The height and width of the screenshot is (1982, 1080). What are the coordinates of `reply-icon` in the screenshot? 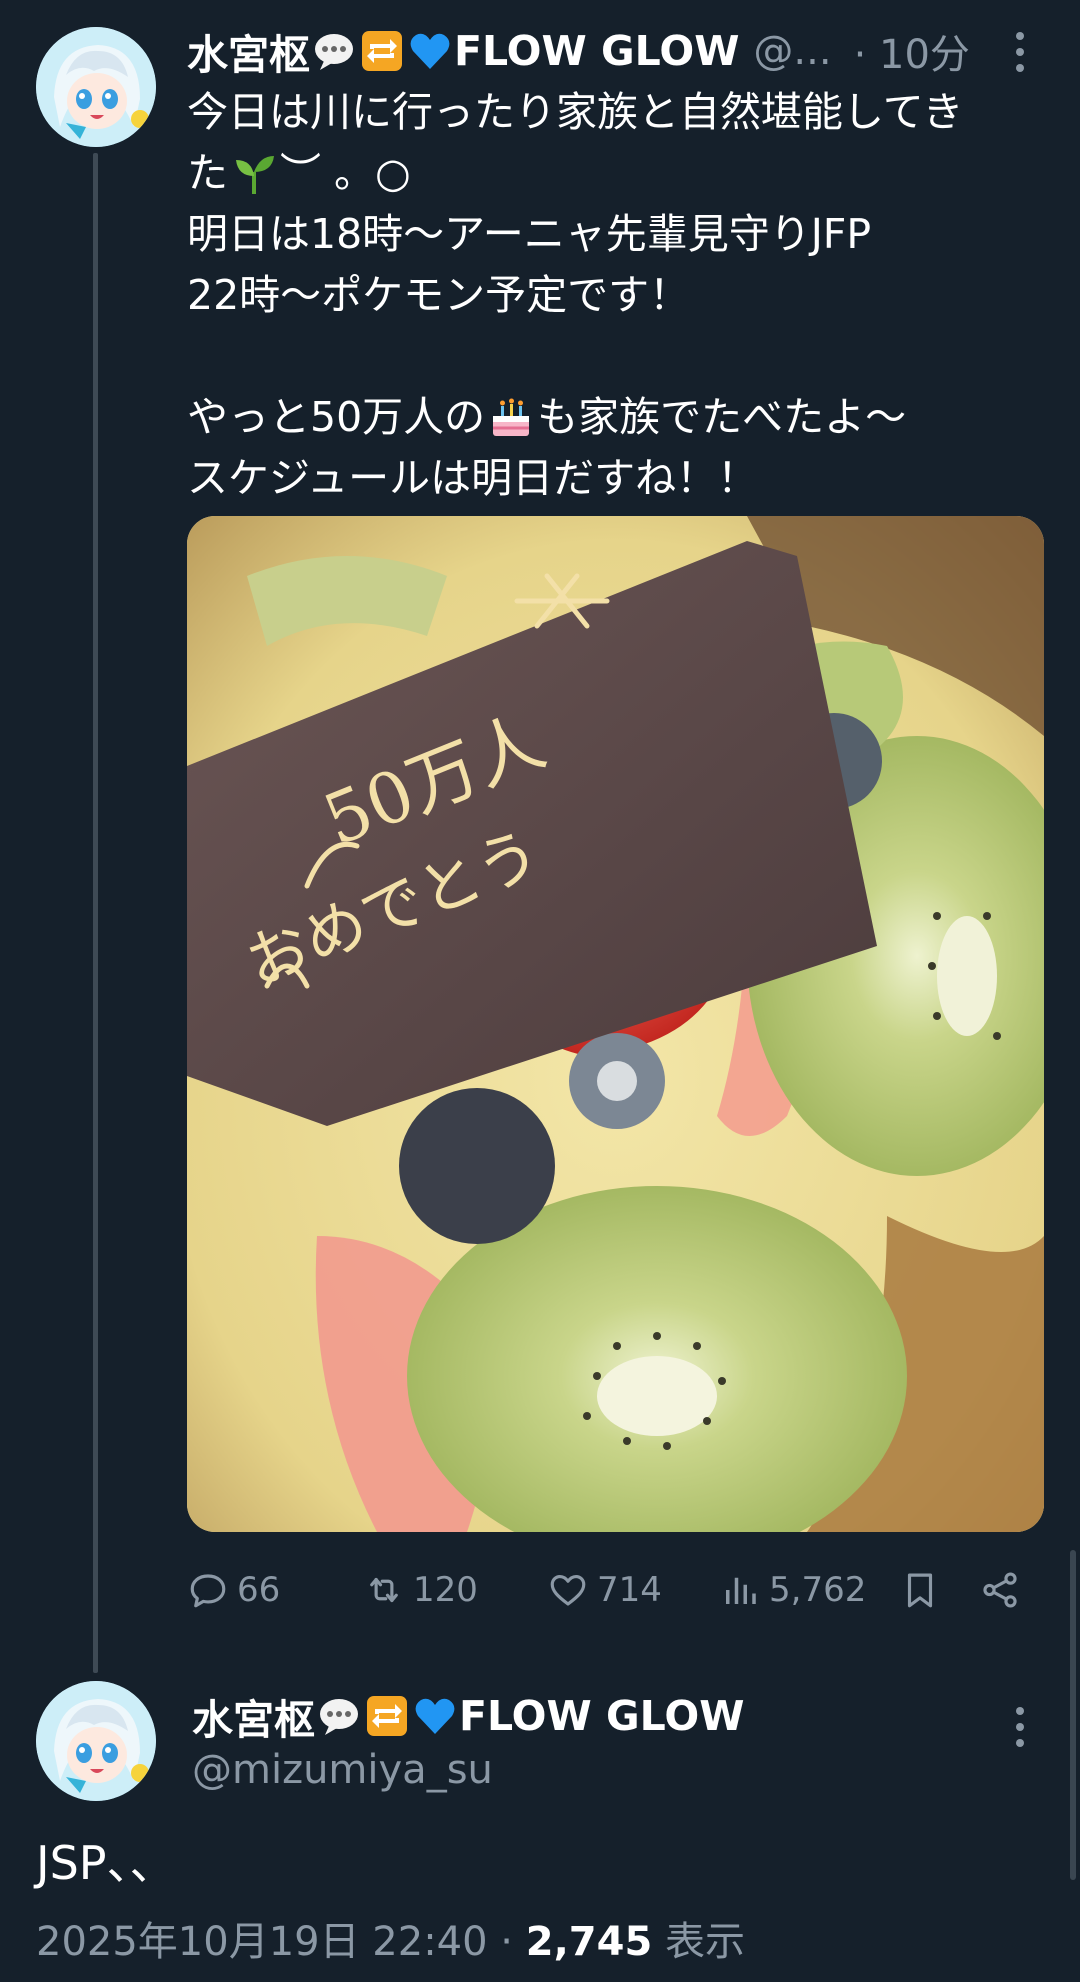 It's located at (208, 1591).